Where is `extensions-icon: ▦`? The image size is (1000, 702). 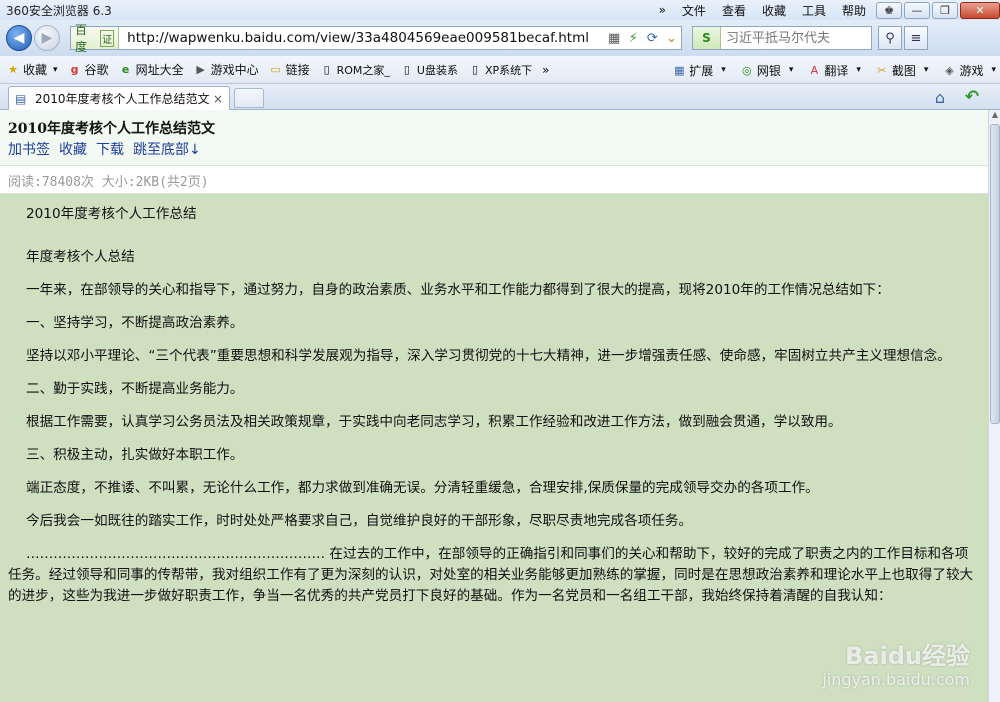 extensions-icon: ▦ is located at coordinates (679, 70).